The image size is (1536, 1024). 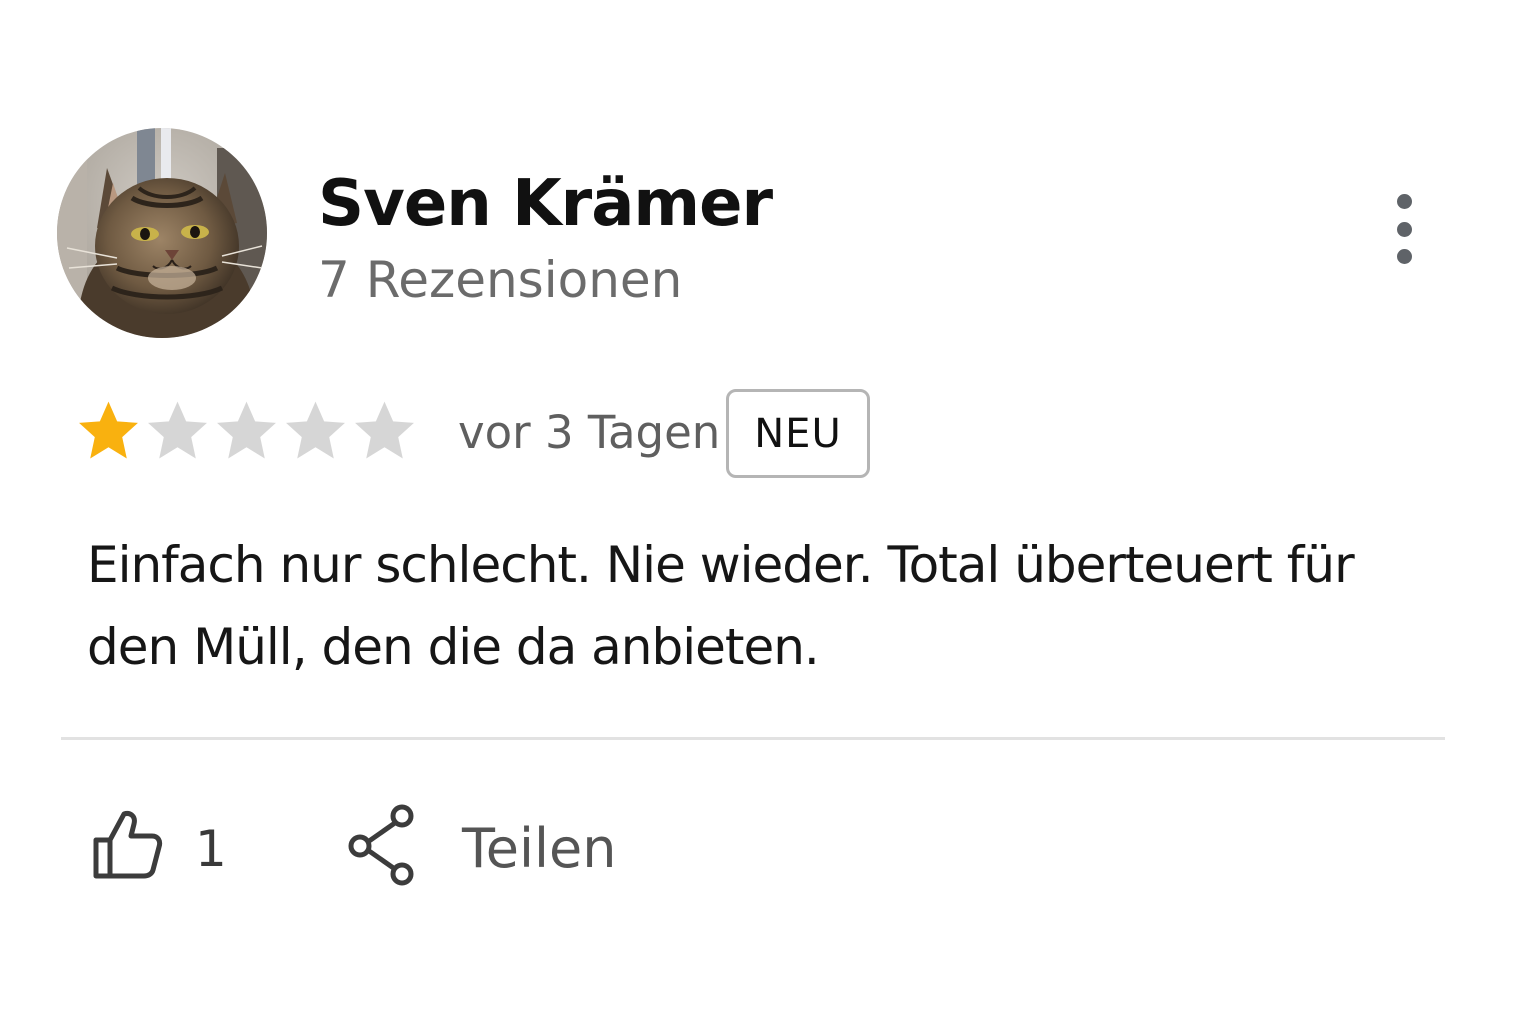 What do you see at coordinates (753, 738) in the screenshot?
I see `divider` at bounding box center [753, 738].